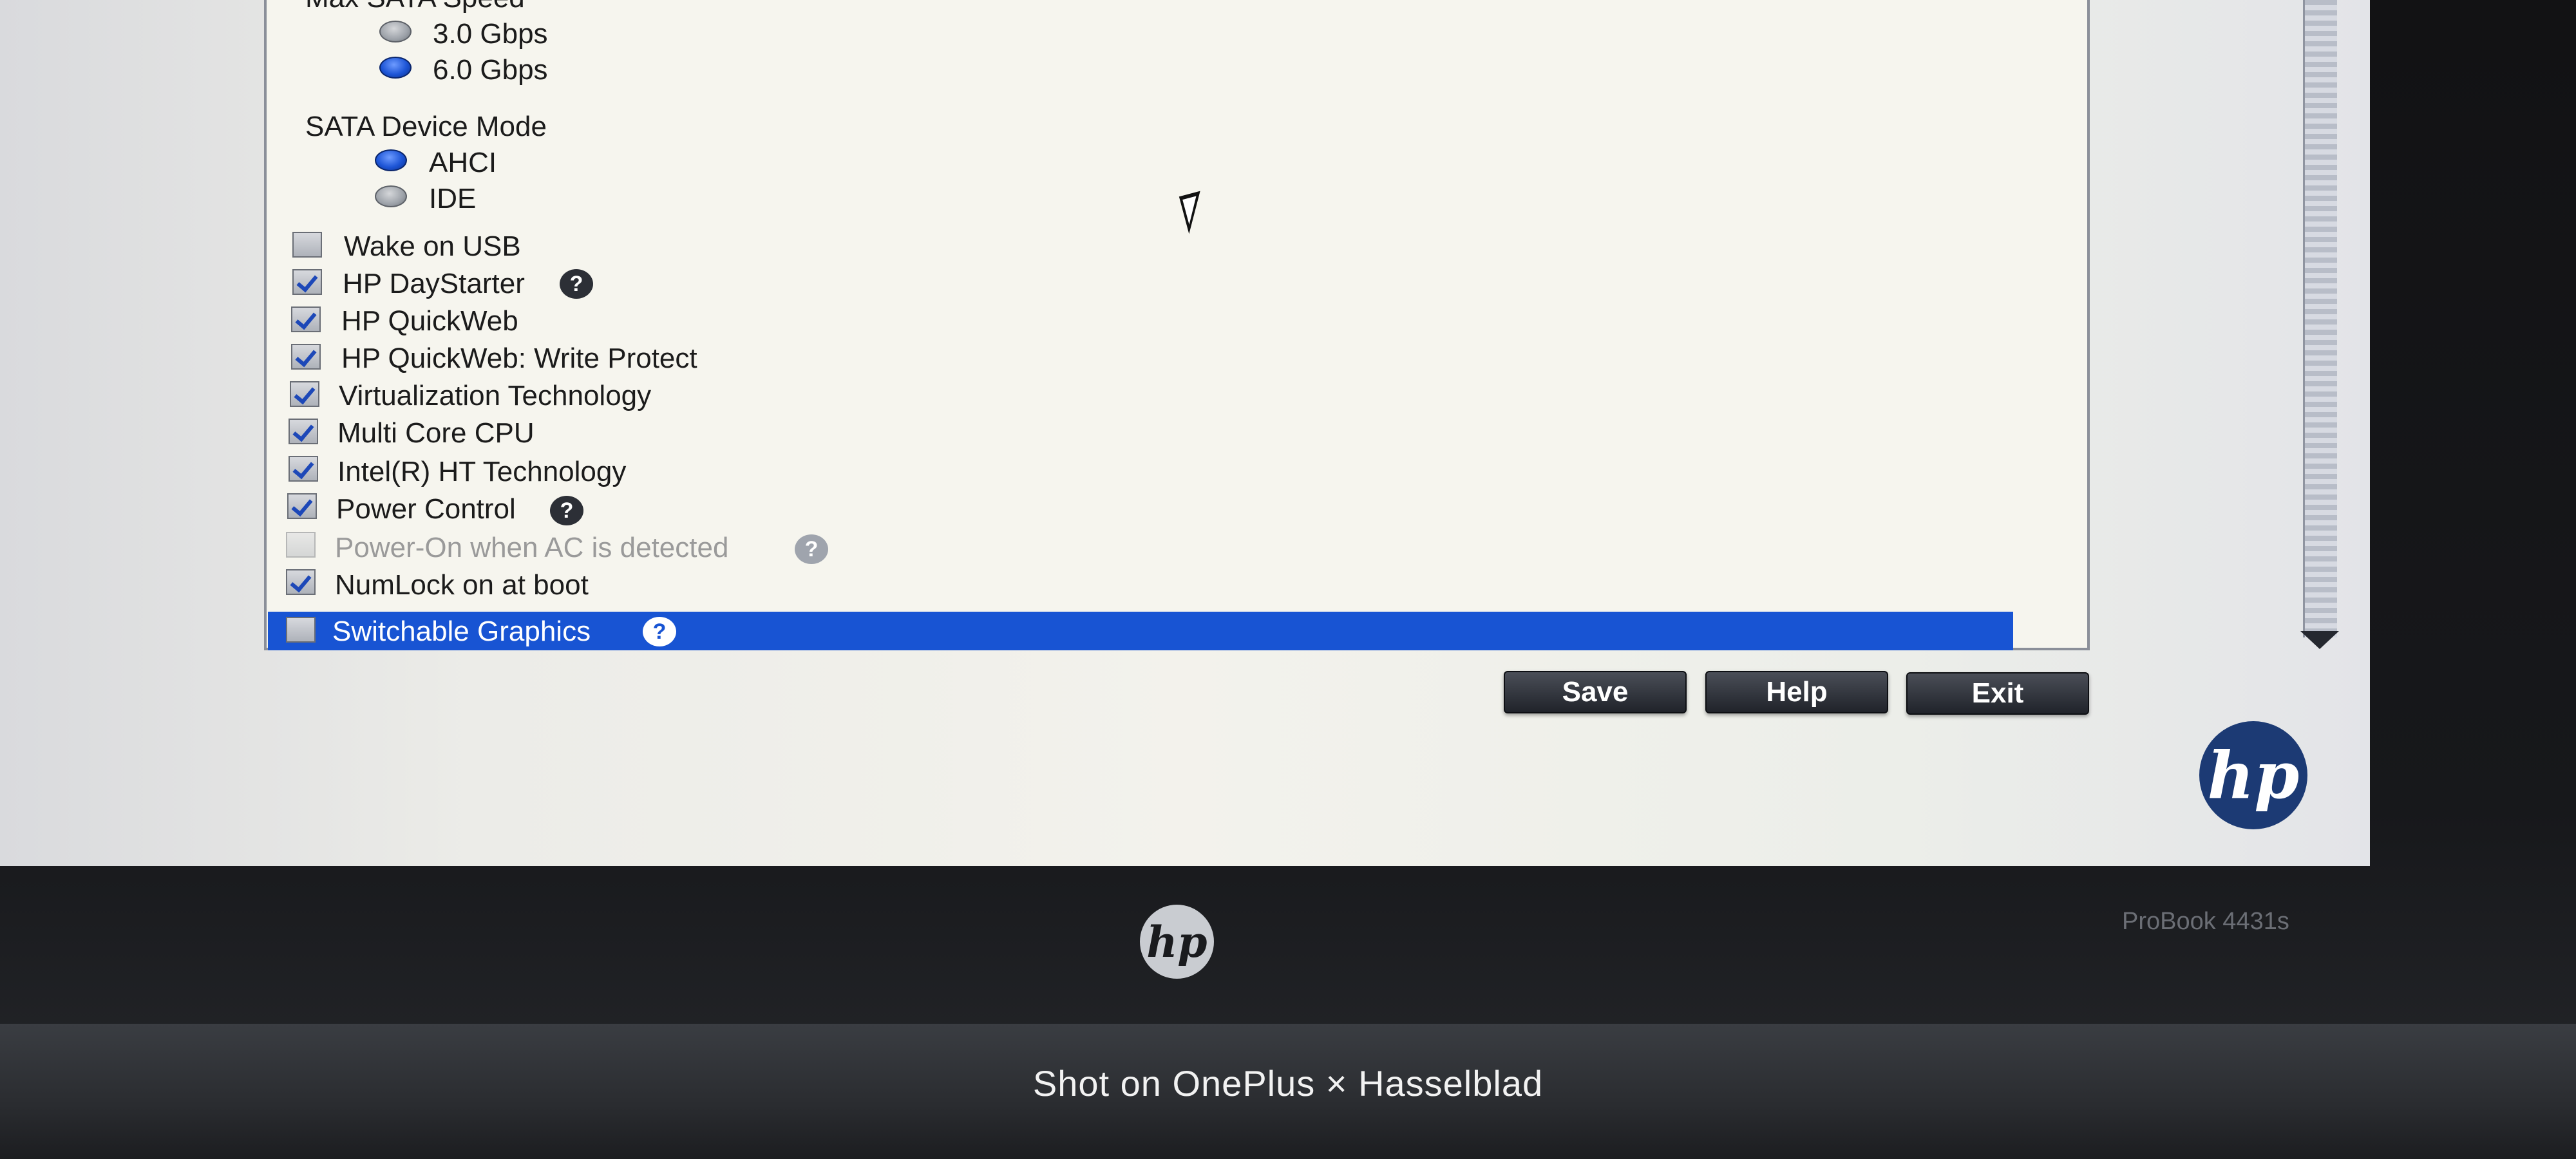 This screenshot has height=1159, width=2576. I want to click on hp-quickweb-label: HP QuickWeb, so click(430, 321).